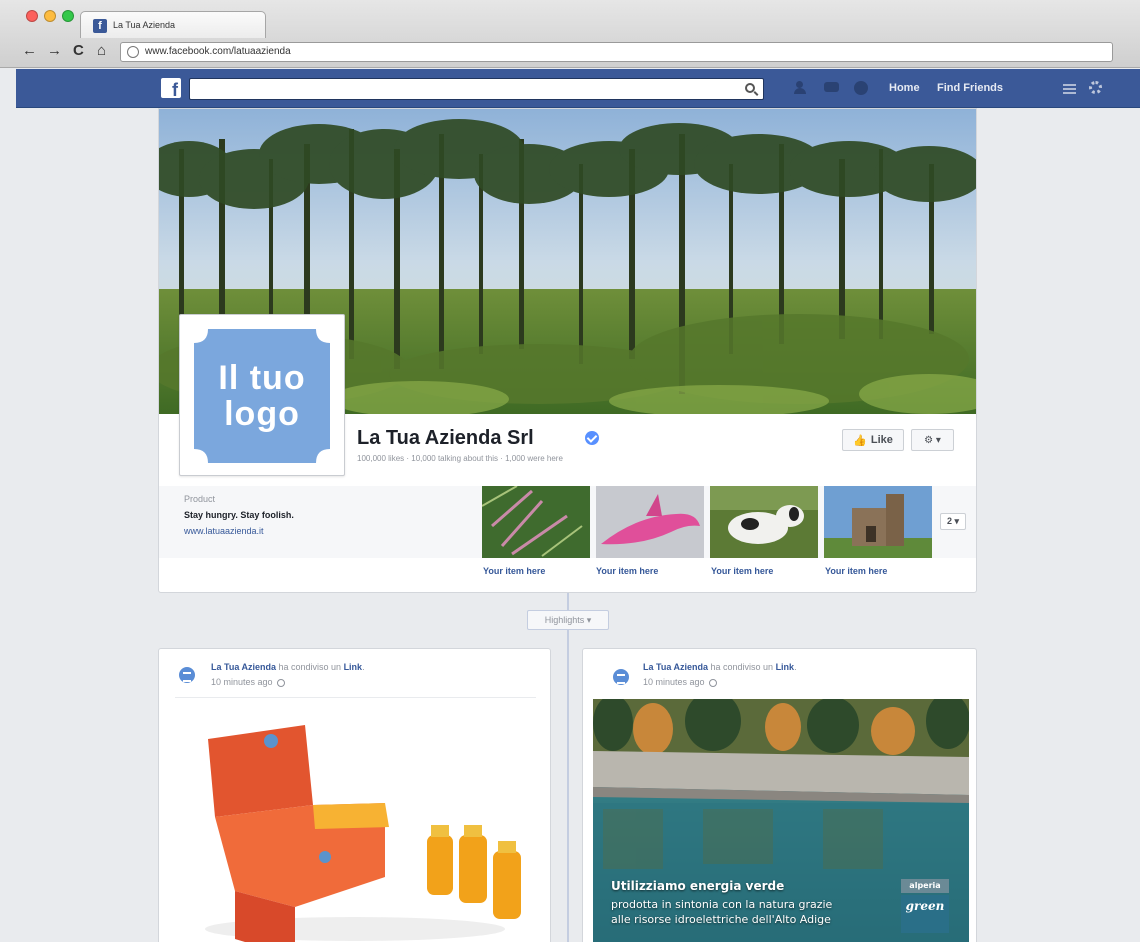  What do you see at coordinates (218, 51) in the screenshot?
I see `url-text: www.facebook.com/latuaazienda` at bounding box center [218, 51].